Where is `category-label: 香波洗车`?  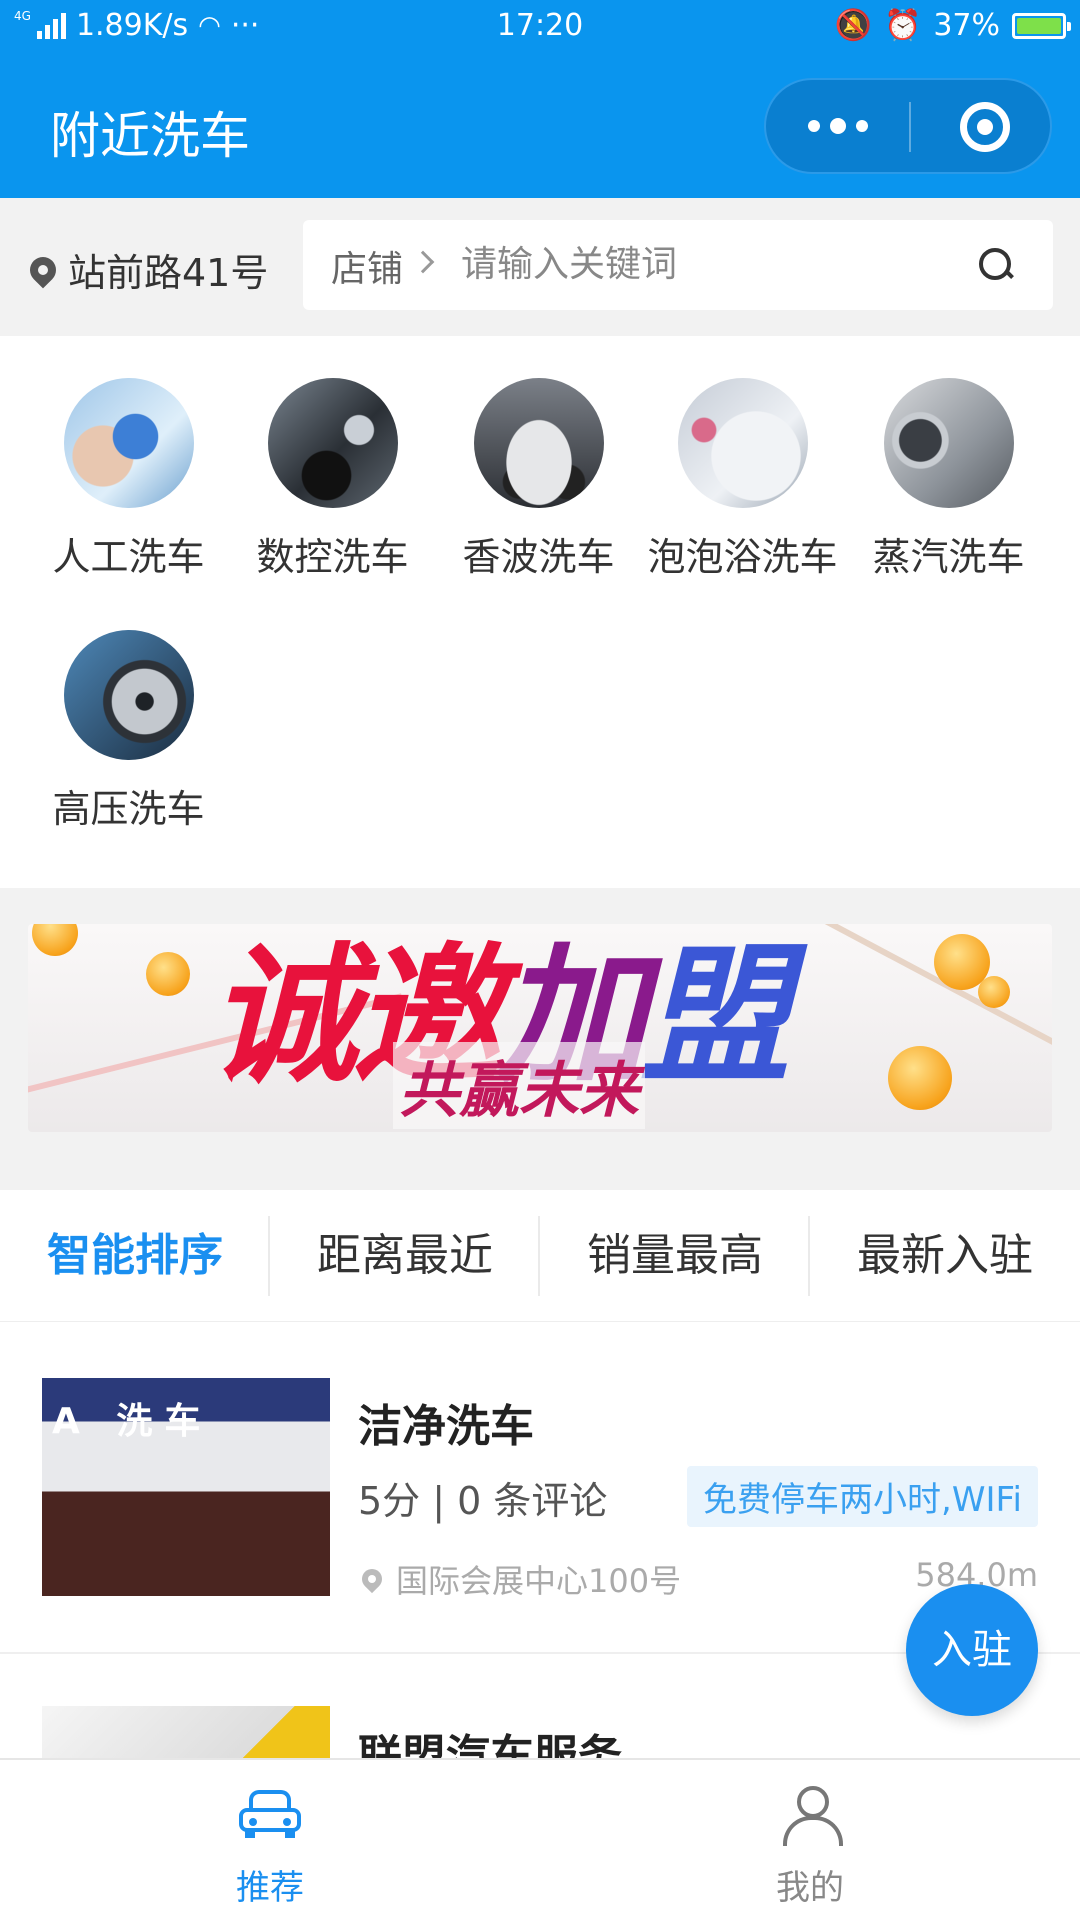 category-label: 香波洗车 is located at coordinates (538, 557).